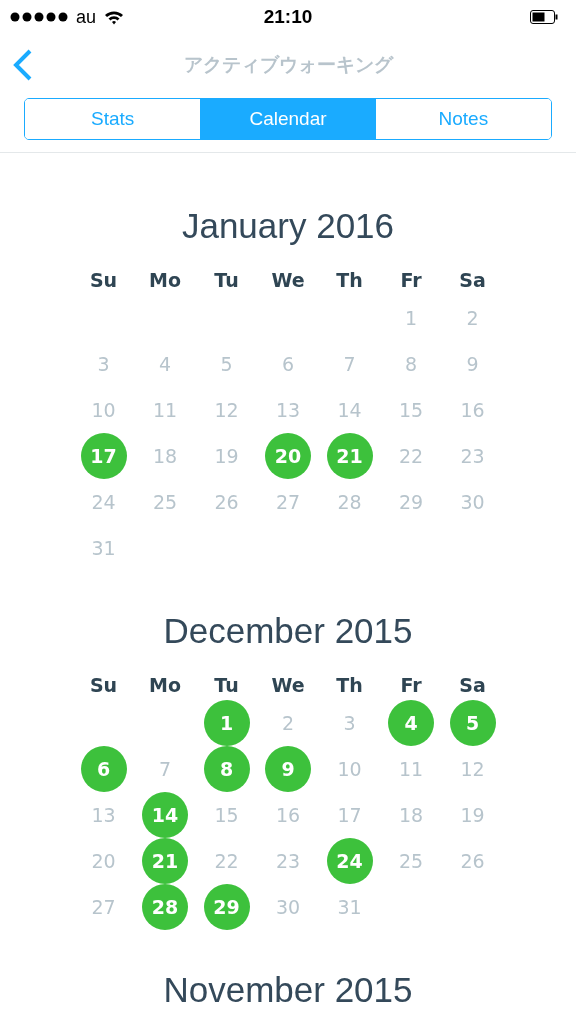 The width and height of the screenshot is (576, 1024). Describe the element at coordinates (103, 769) in the screenshot. I see `completed-day: 6` at that location.